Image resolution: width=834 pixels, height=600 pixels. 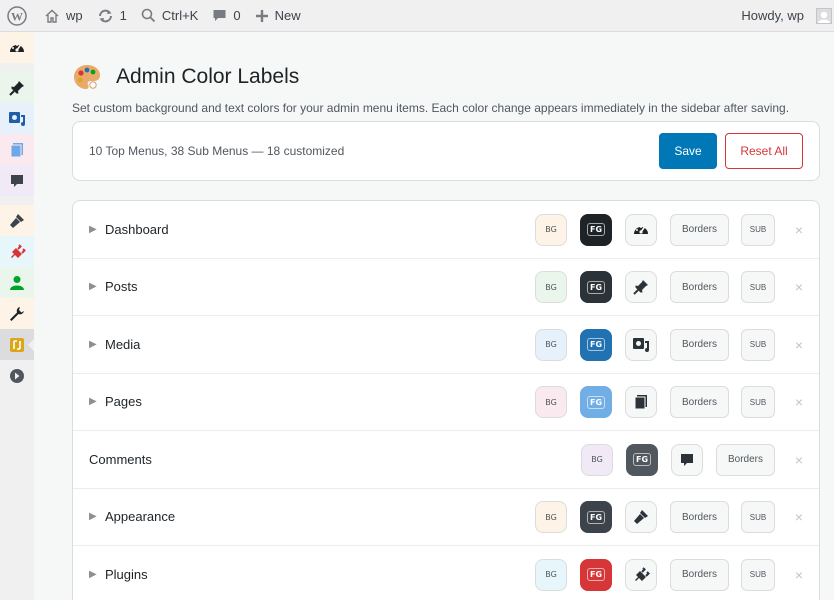 I want to click on site-name: wp, so click(x=74, y=15).